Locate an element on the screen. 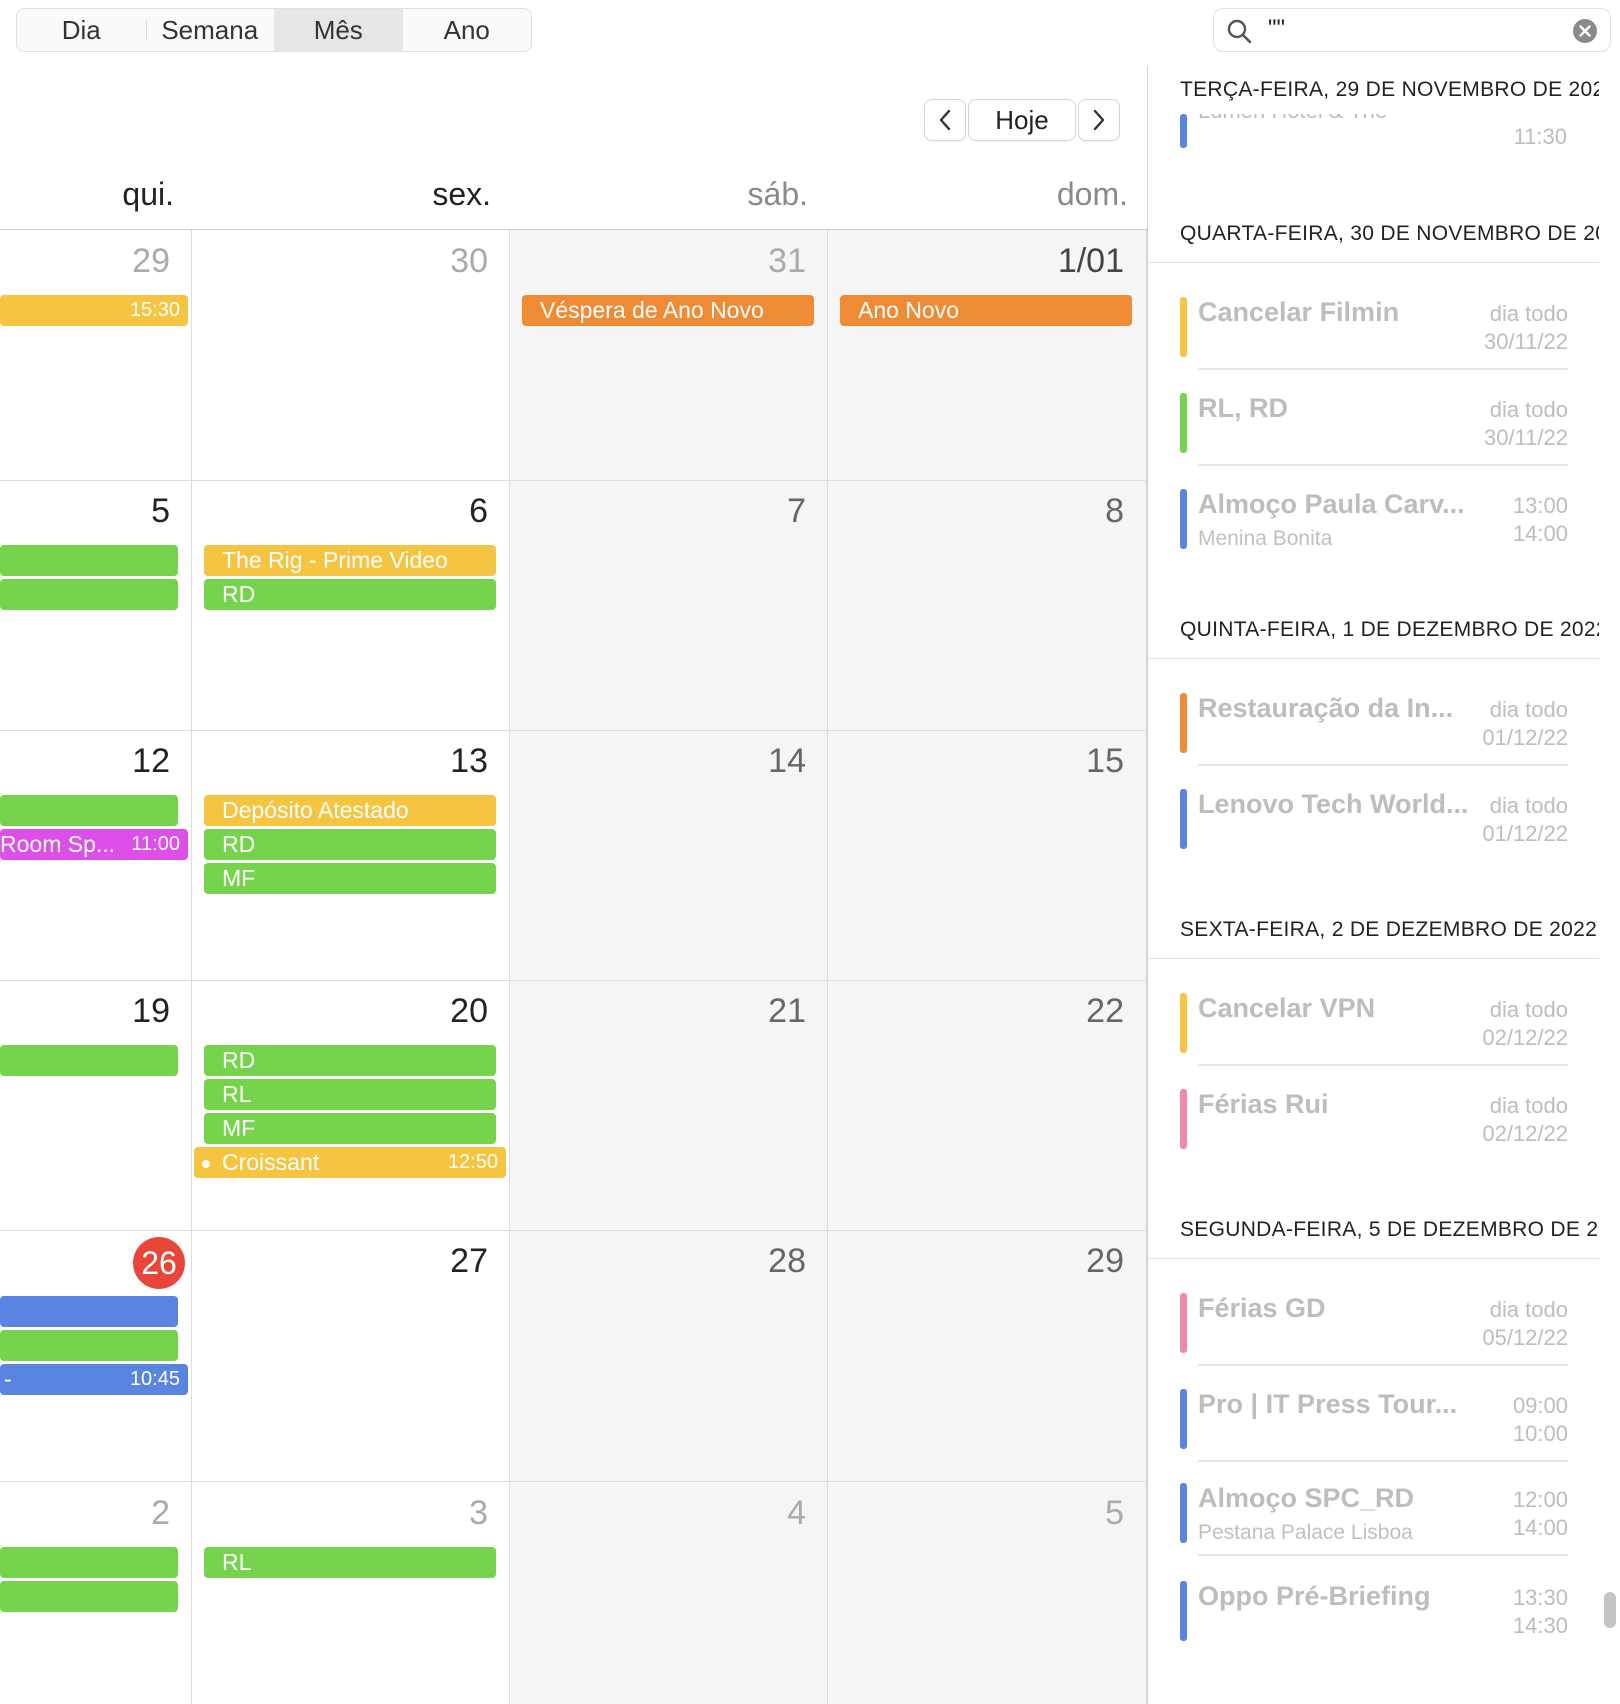  day-number: 31 is located at coordinates (746, 261).